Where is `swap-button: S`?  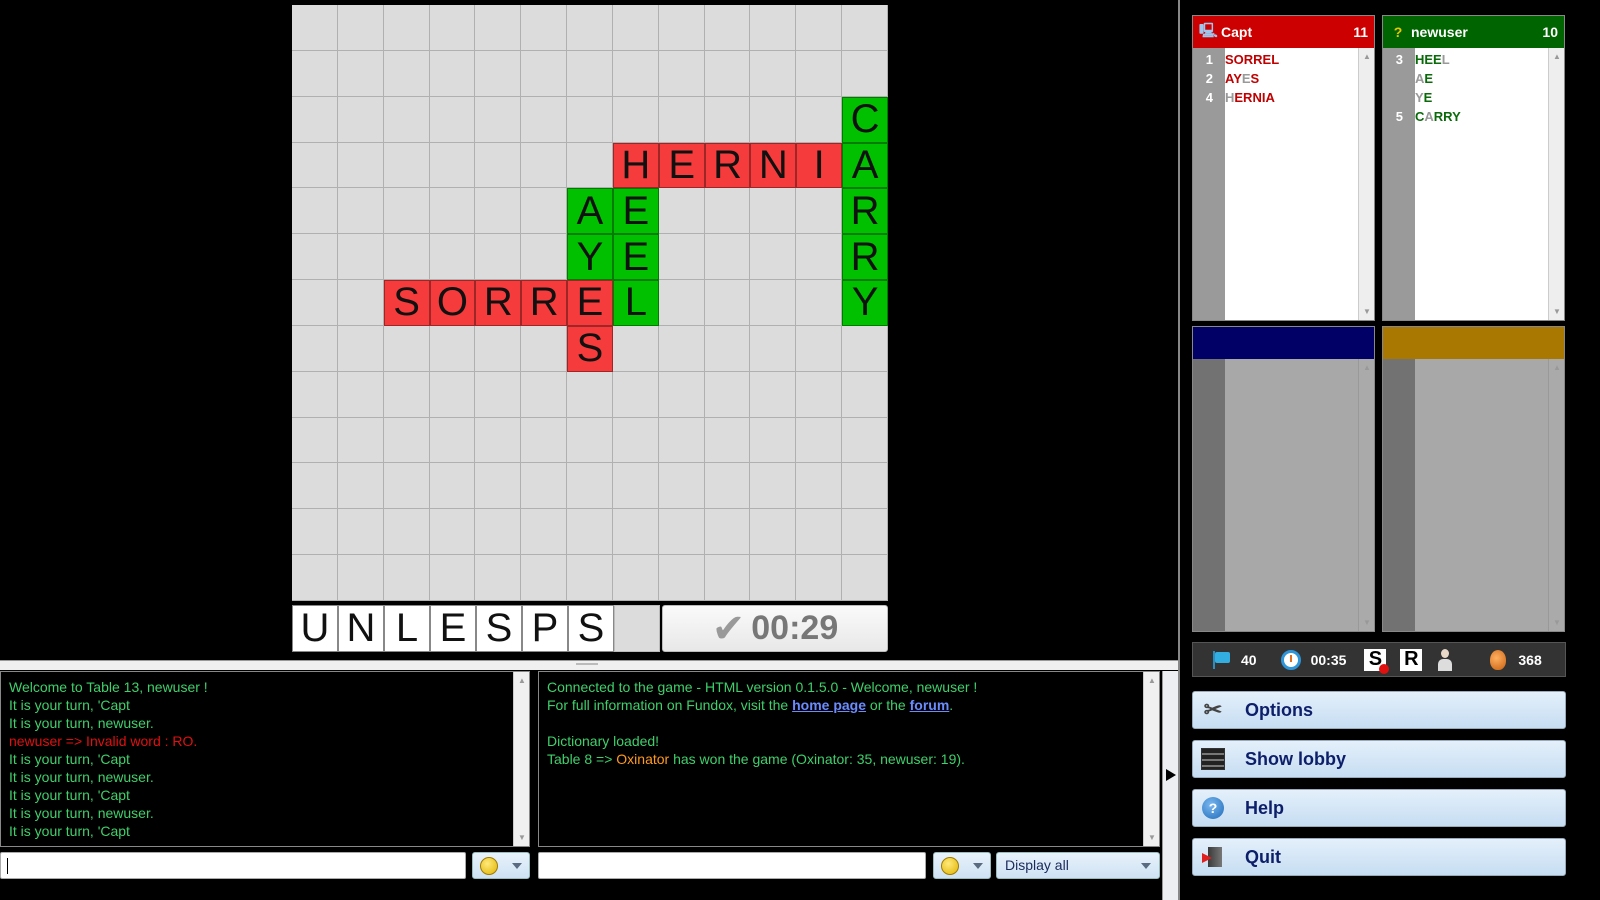
swap-button: S is located at coordinates (1377, 661).